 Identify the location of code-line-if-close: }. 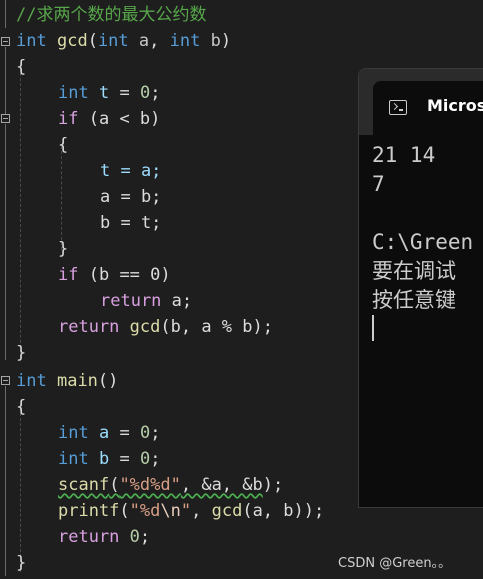
(63, 249).